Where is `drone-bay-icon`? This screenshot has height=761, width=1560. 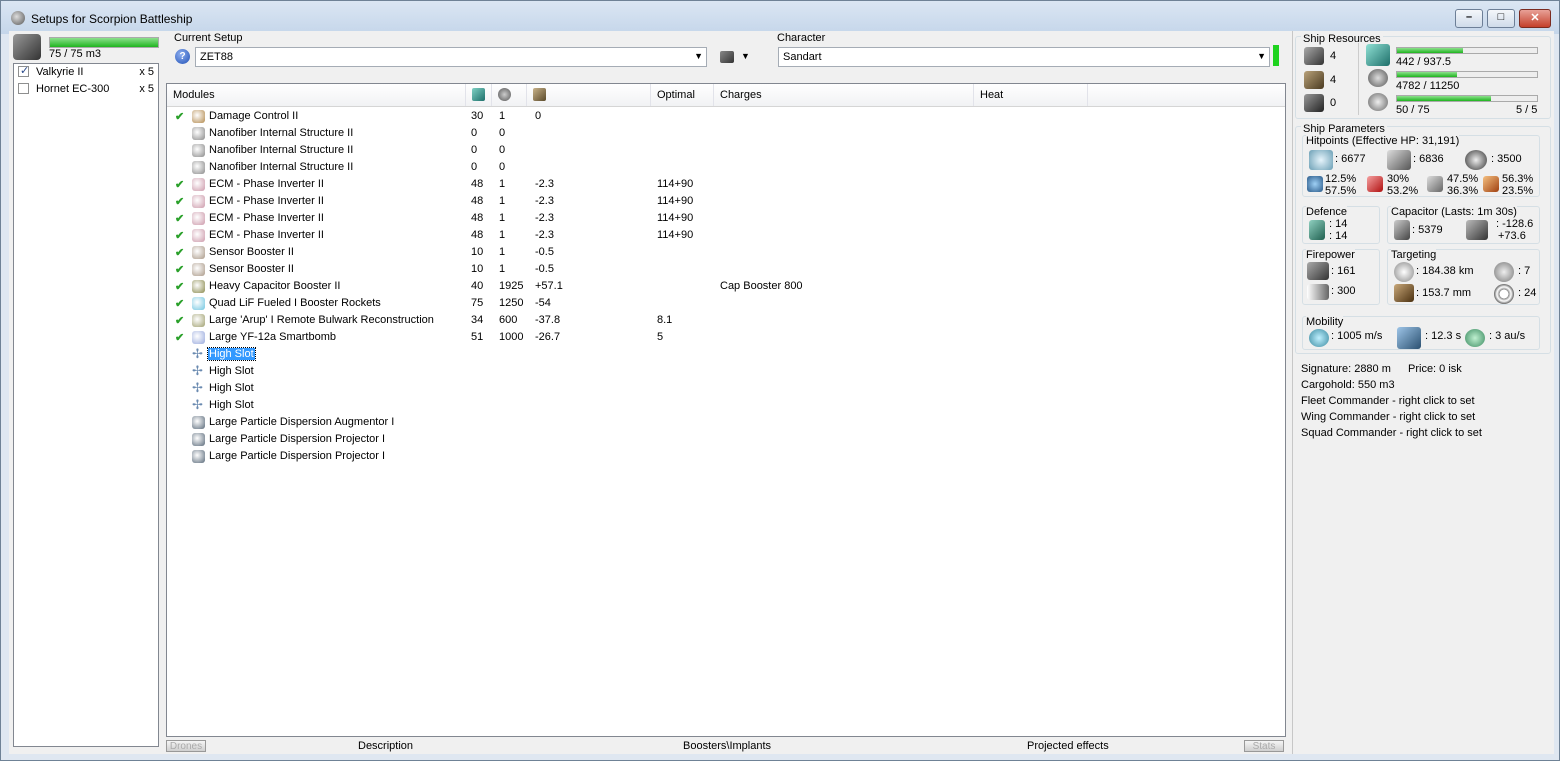 drone-bay-icon is located at coordinates (27, 47).